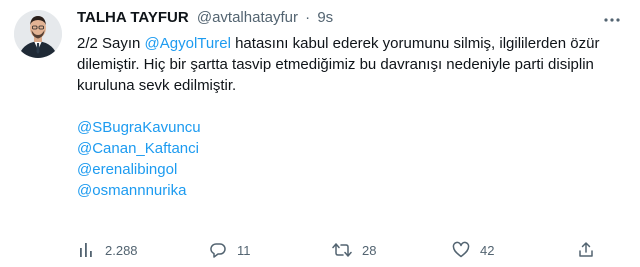 The width and height of the screenshot is (640, 267). I want to click on views-count: 2.288, so click(121, 250).